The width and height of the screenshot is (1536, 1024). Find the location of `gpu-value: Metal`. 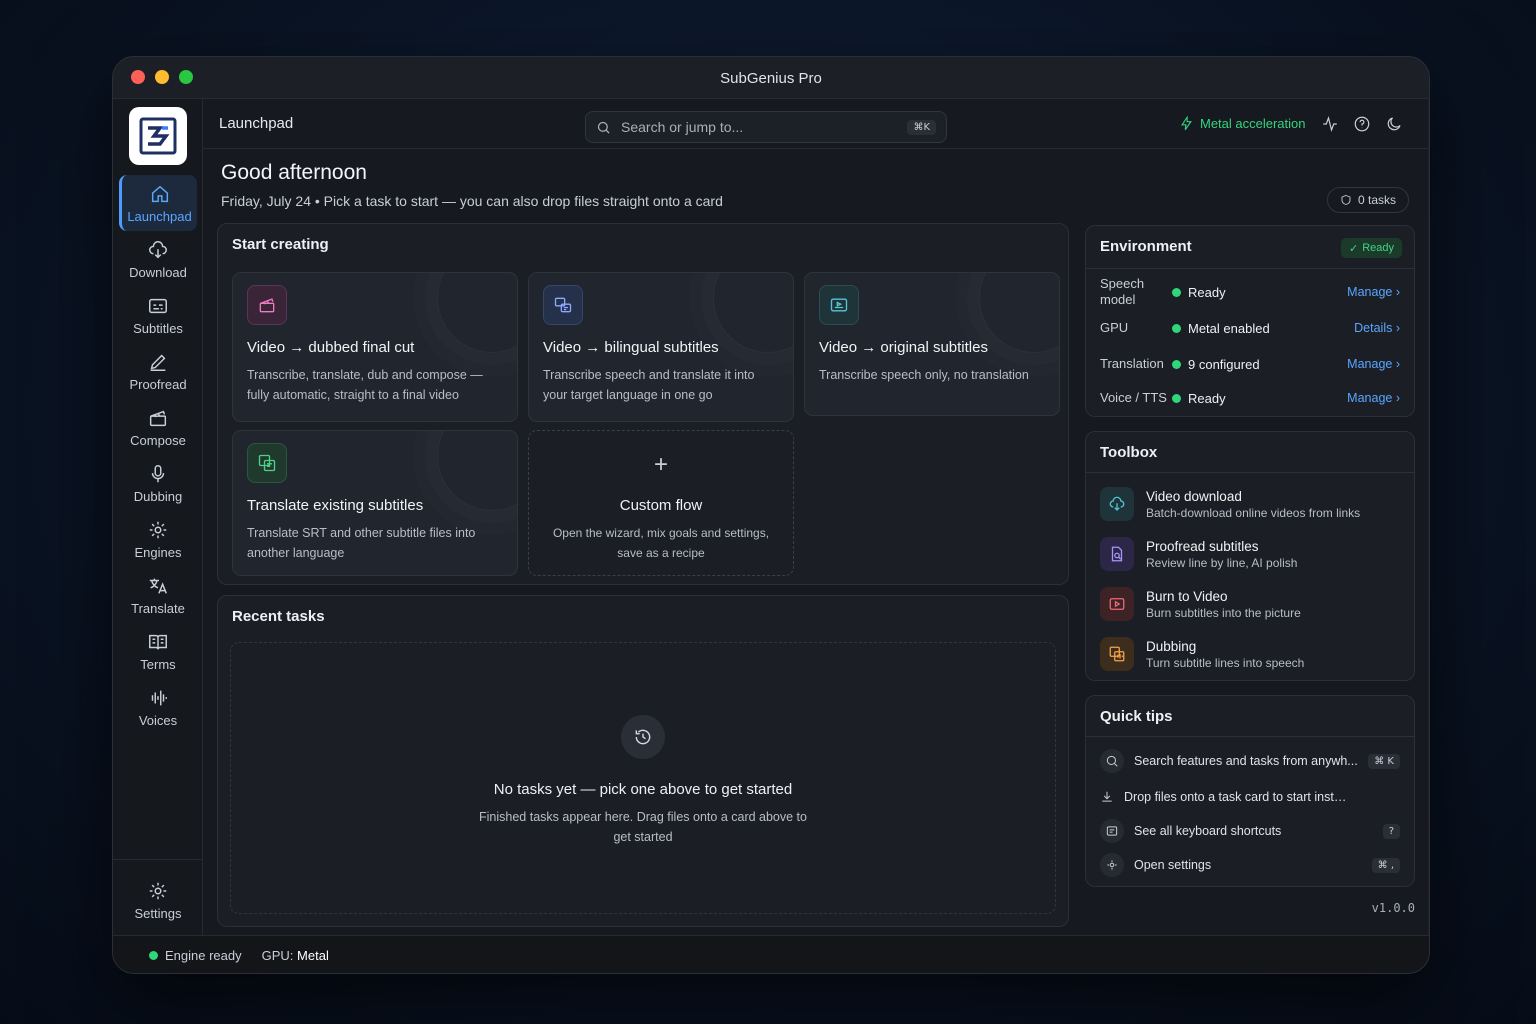

gpu-value: Metal is located at coordinates (313, 955).